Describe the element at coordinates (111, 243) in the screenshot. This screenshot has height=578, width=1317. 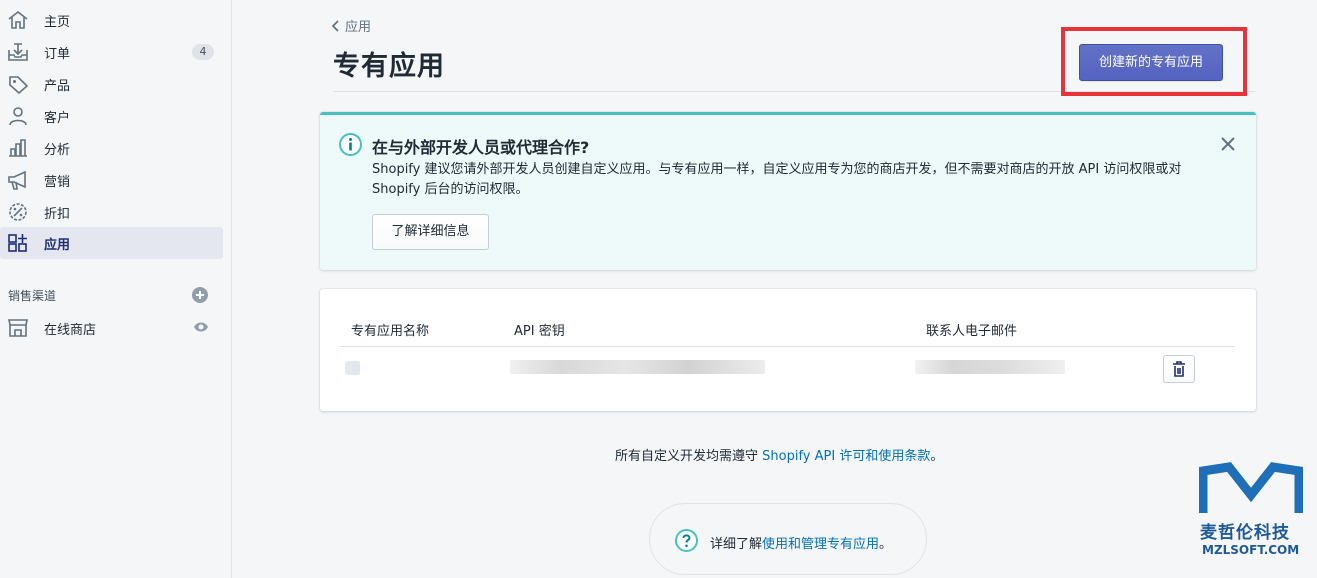
I see `sidebar-item-apps: 应用` at that location.